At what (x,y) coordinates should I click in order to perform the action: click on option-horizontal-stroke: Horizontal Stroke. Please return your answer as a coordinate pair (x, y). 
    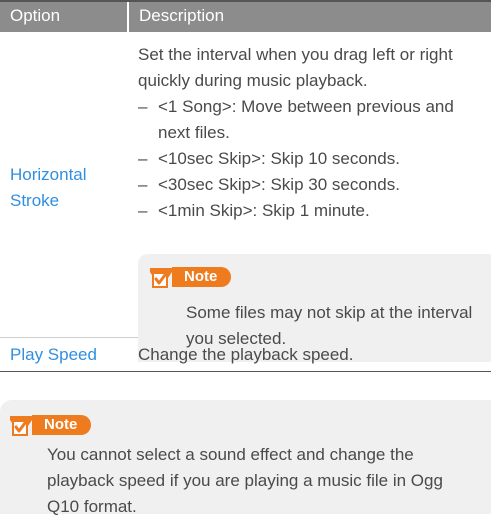
    Looking at the image, I should click on (48, 187).